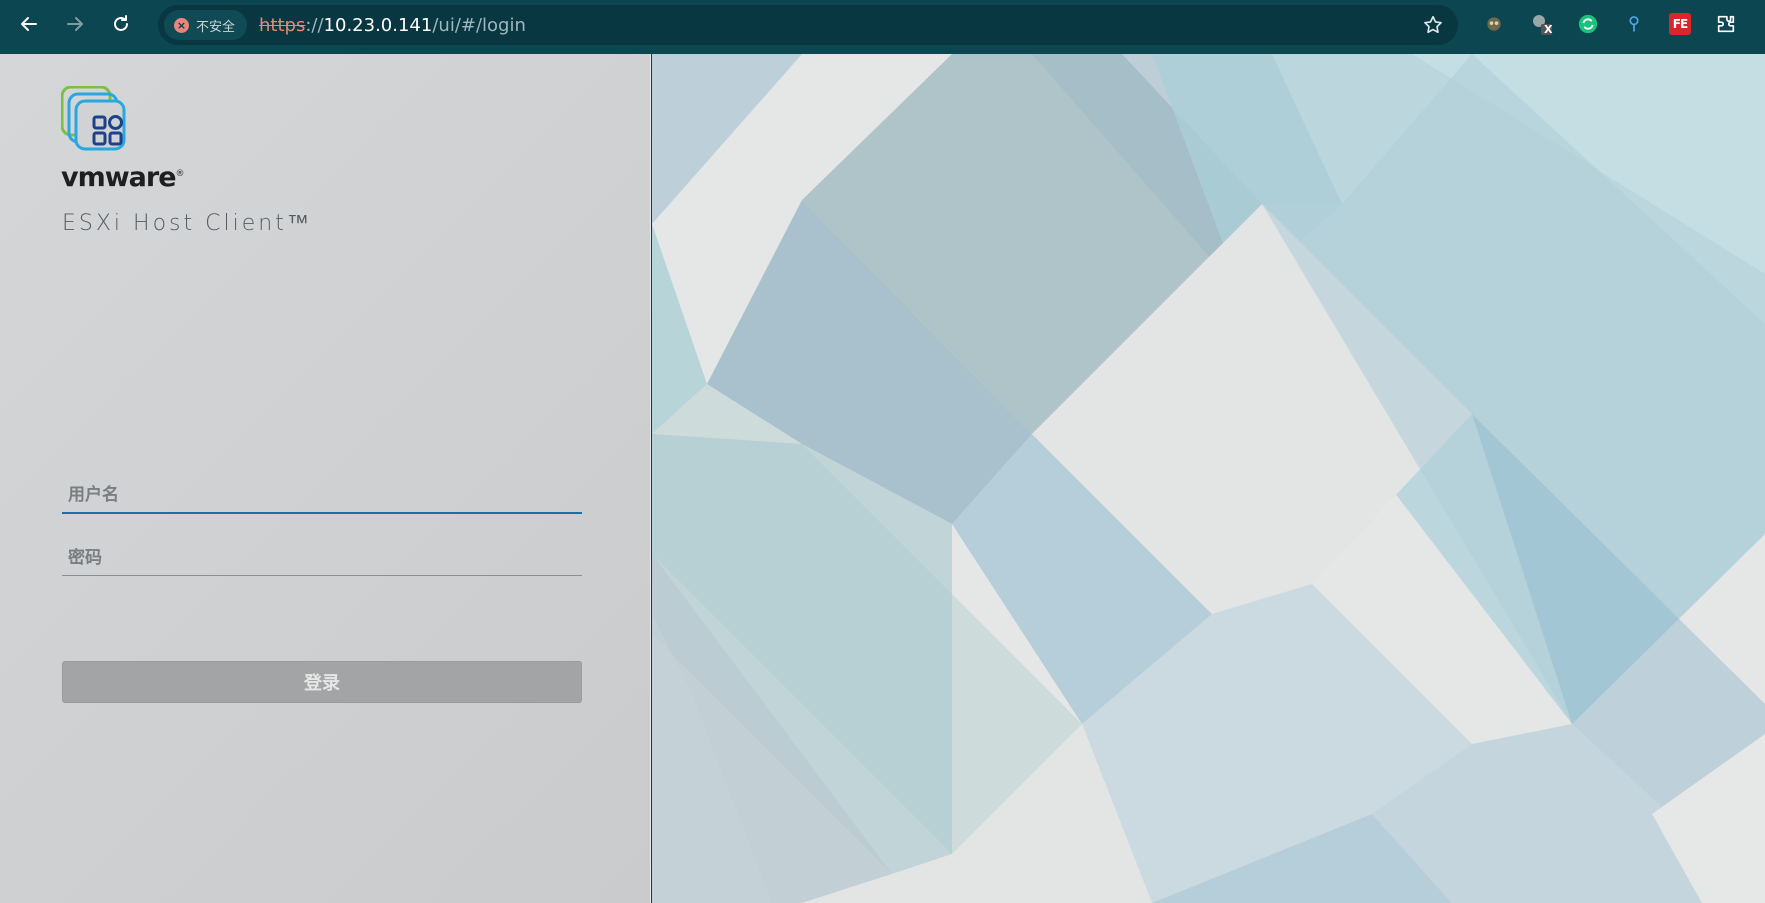 The image size is (1765, 903). What do you see at coordinates (322, 558) in the screenshot?
I see `password-input` at bounding box center [322, 558].